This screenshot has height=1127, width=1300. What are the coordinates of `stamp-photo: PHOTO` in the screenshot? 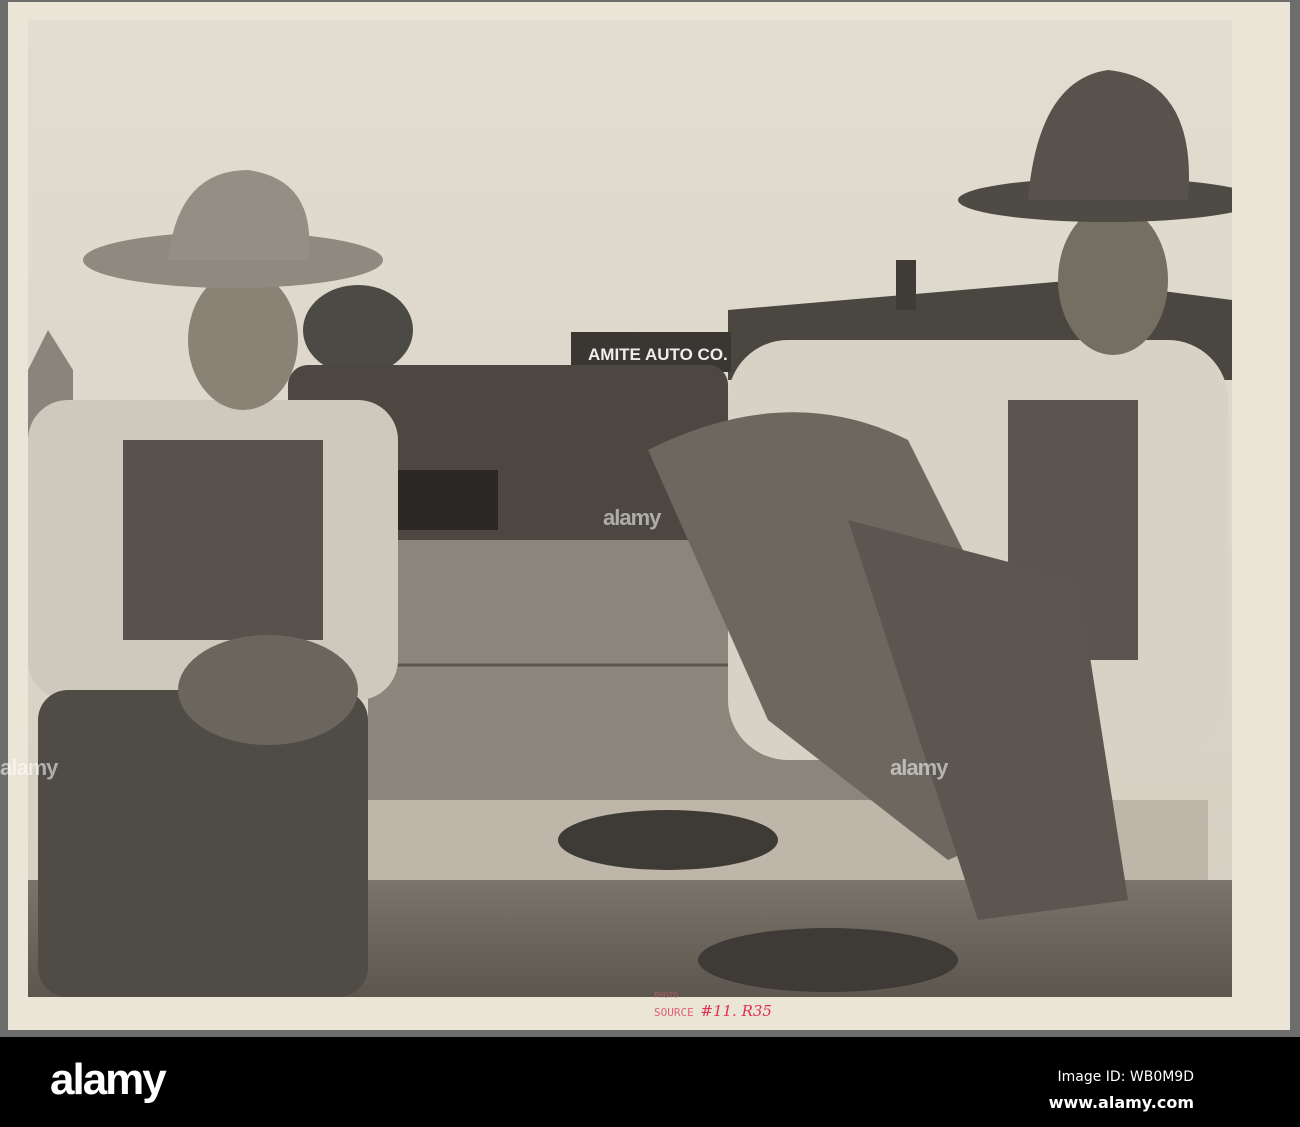 It's located at (666, 995).